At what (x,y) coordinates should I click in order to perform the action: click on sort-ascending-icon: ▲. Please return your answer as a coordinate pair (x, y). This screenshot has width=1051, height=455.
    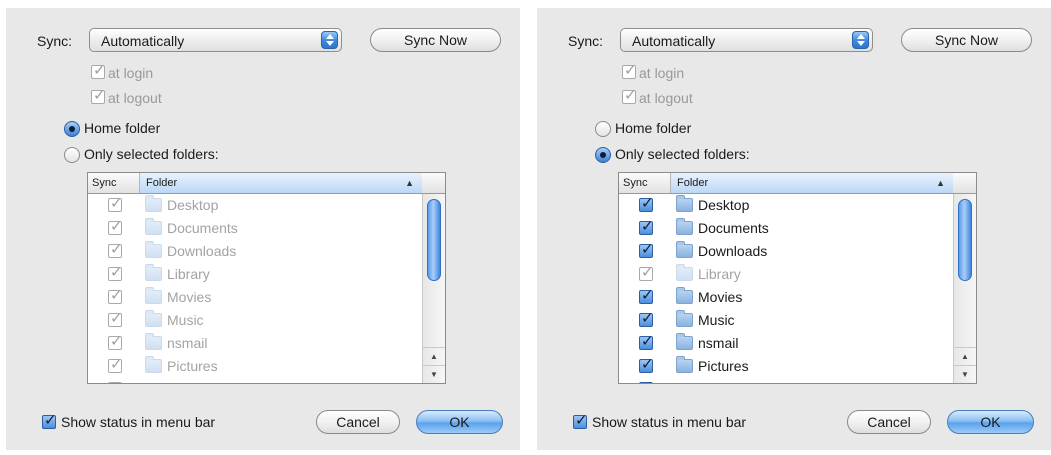
    Looking at the image, I should click on (940, 183).